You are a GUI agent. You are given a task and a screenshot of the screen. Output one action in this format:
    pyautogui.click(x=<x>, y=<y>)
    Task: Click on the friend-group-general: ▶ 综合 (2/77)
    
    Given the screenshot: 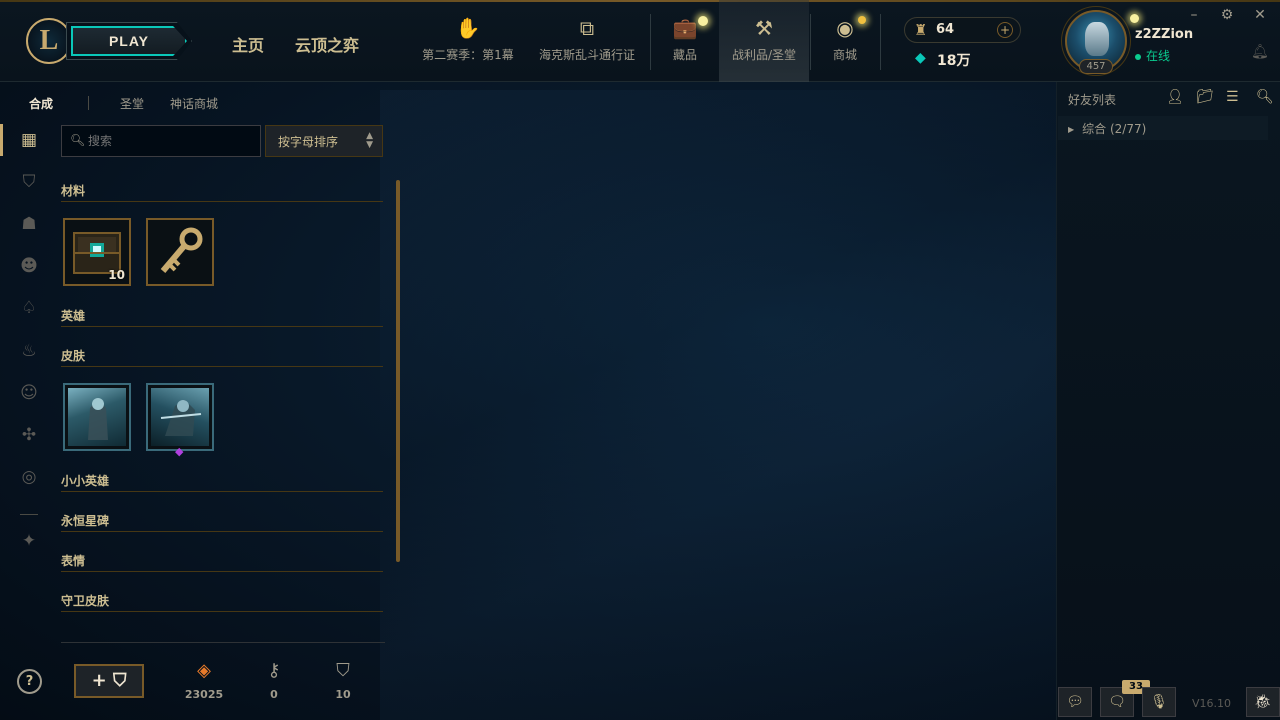 What is the action you would take?
    pyautogui.click(x=1163, y=128)
    